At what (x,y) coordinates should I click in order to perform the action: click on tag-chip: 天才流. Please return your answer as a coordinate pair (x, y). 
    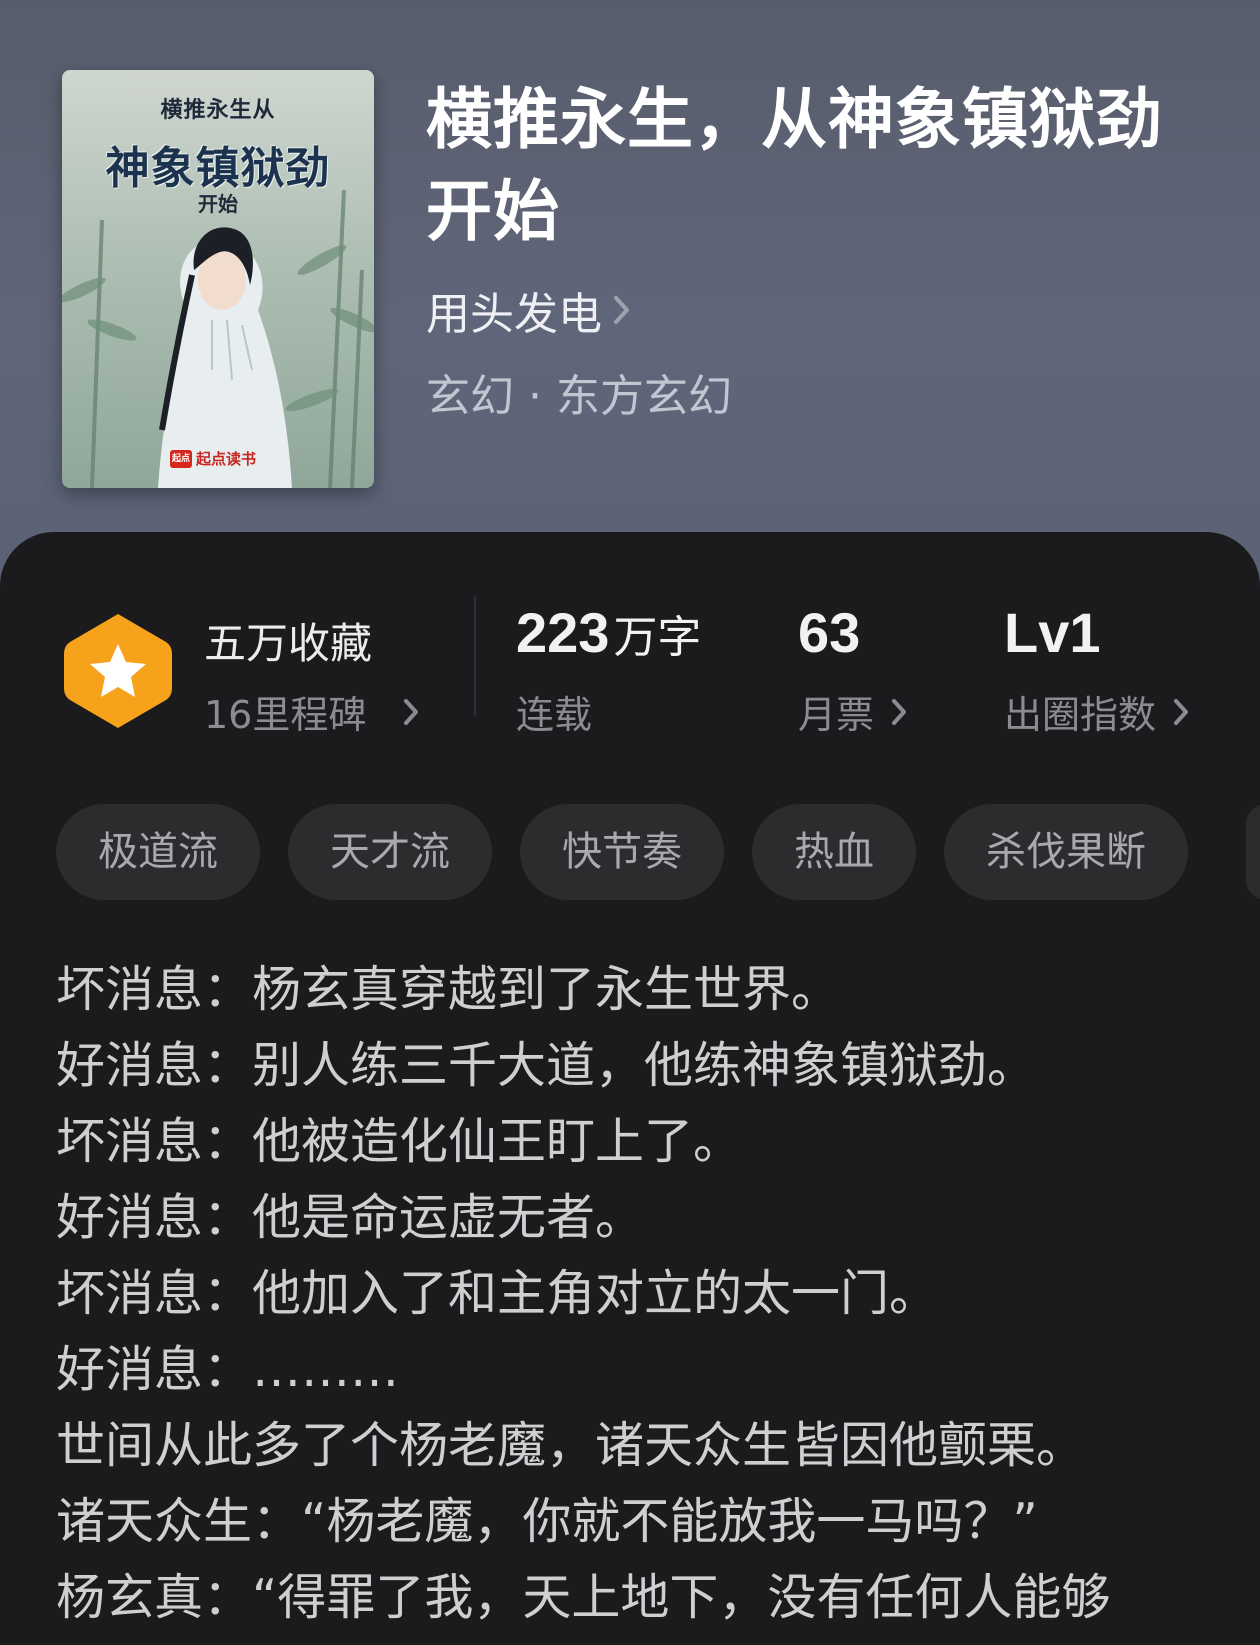
    Looking at the image, I should click on (390, 852).